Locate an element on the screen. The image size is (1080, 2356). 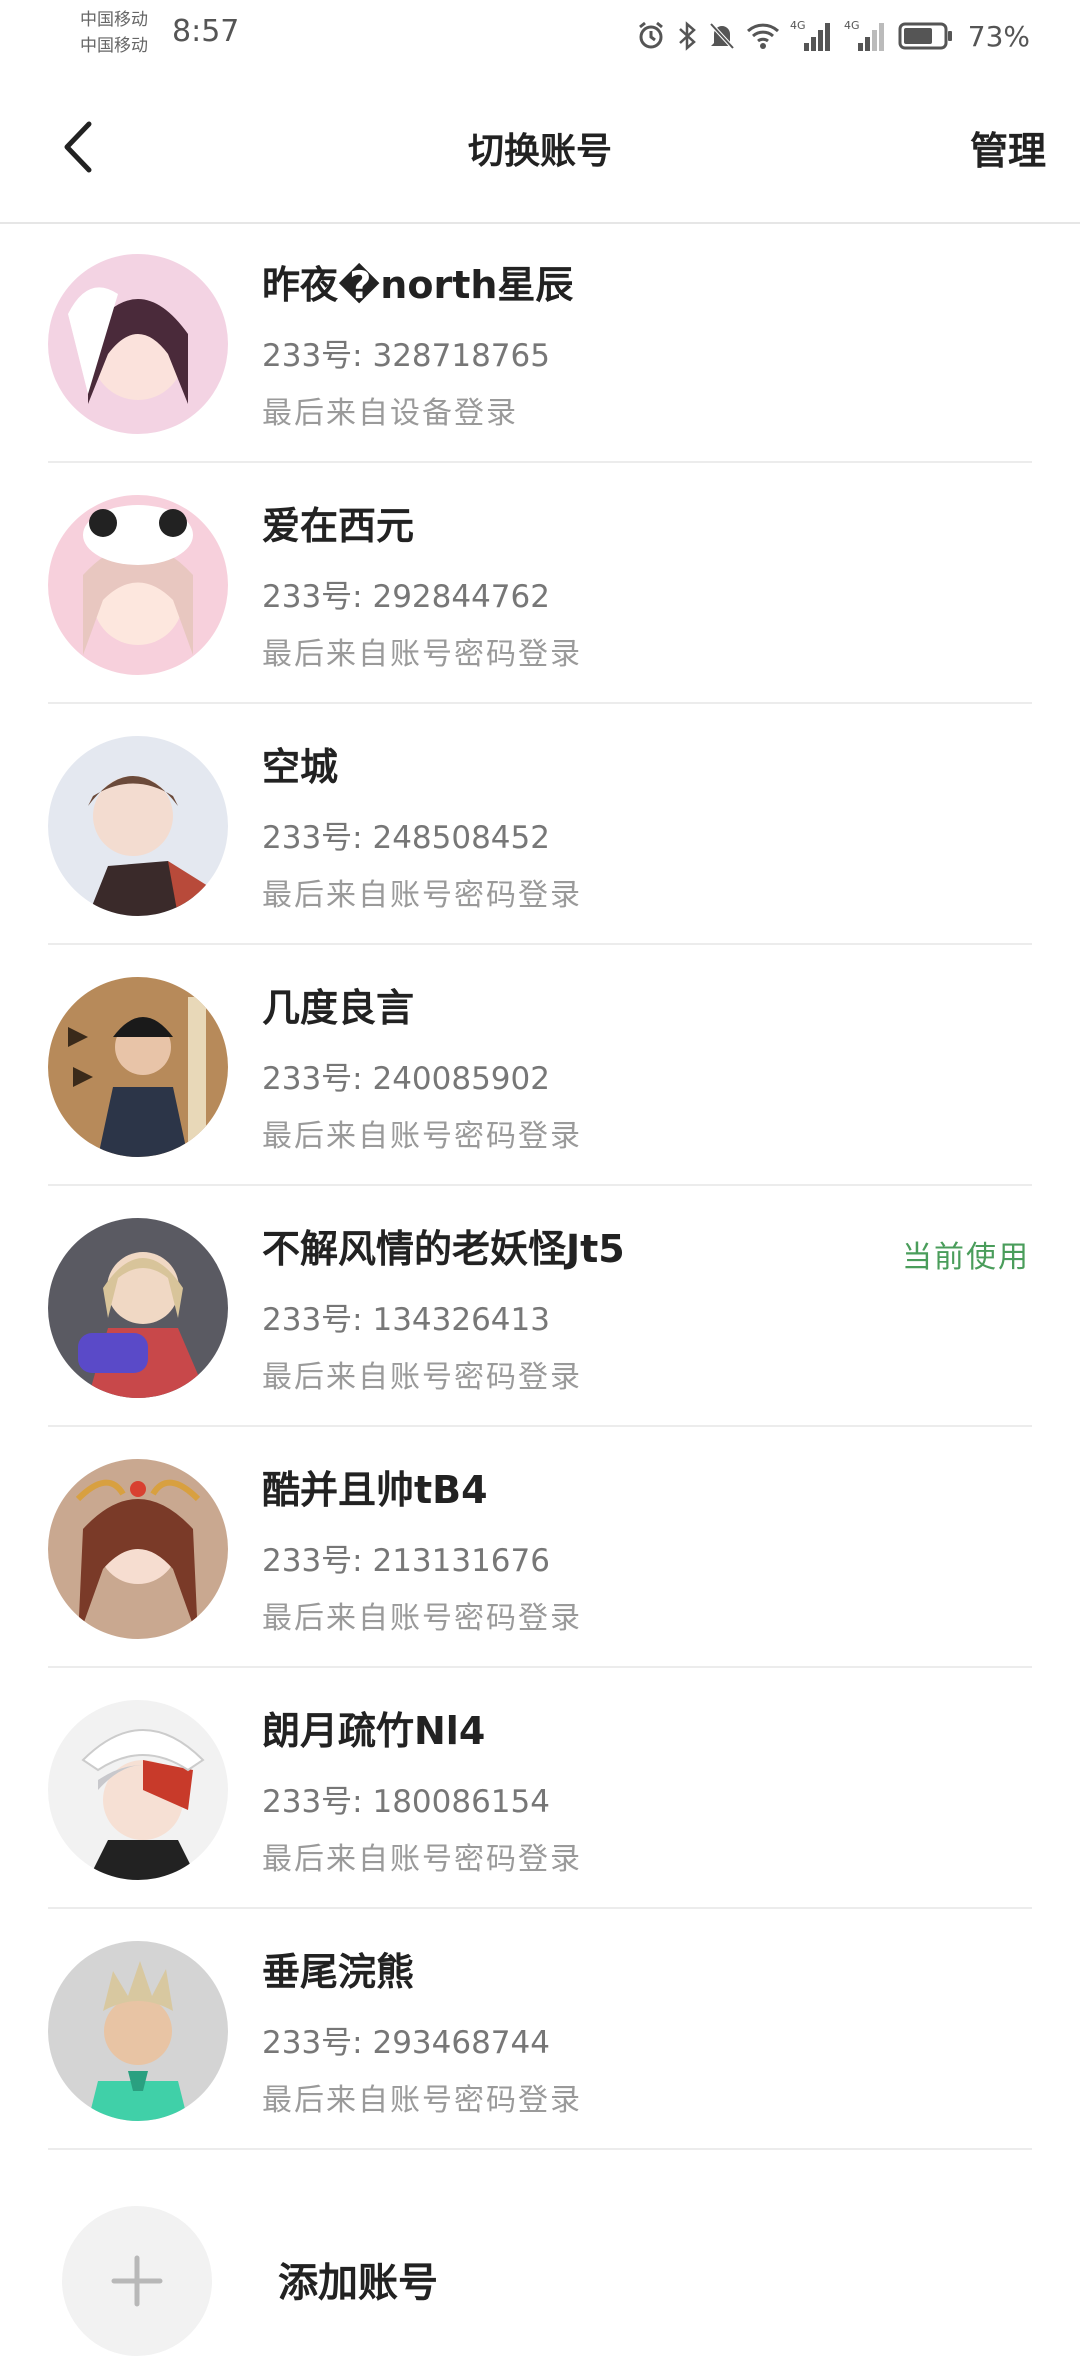
alarm-icon is located at coordinates (651, 36).